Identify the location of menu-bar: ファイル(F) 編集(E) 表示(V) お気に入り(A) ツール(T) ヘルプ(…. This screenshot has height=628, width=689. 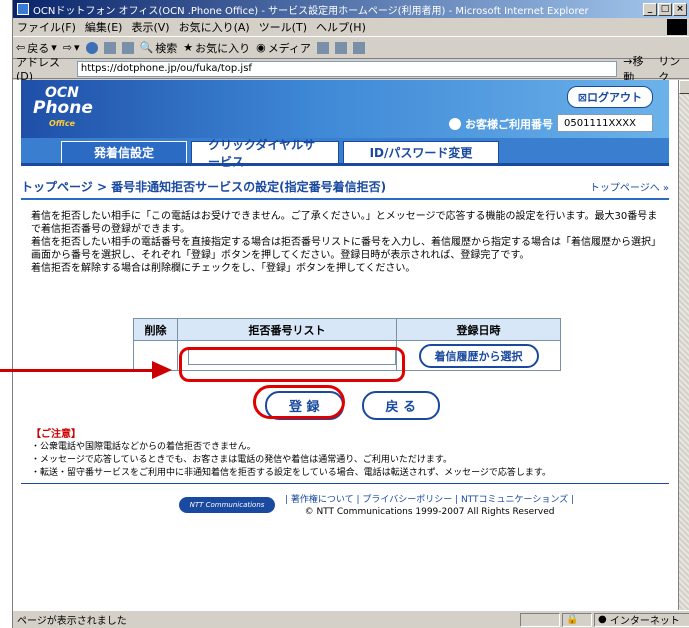
(351, 27).